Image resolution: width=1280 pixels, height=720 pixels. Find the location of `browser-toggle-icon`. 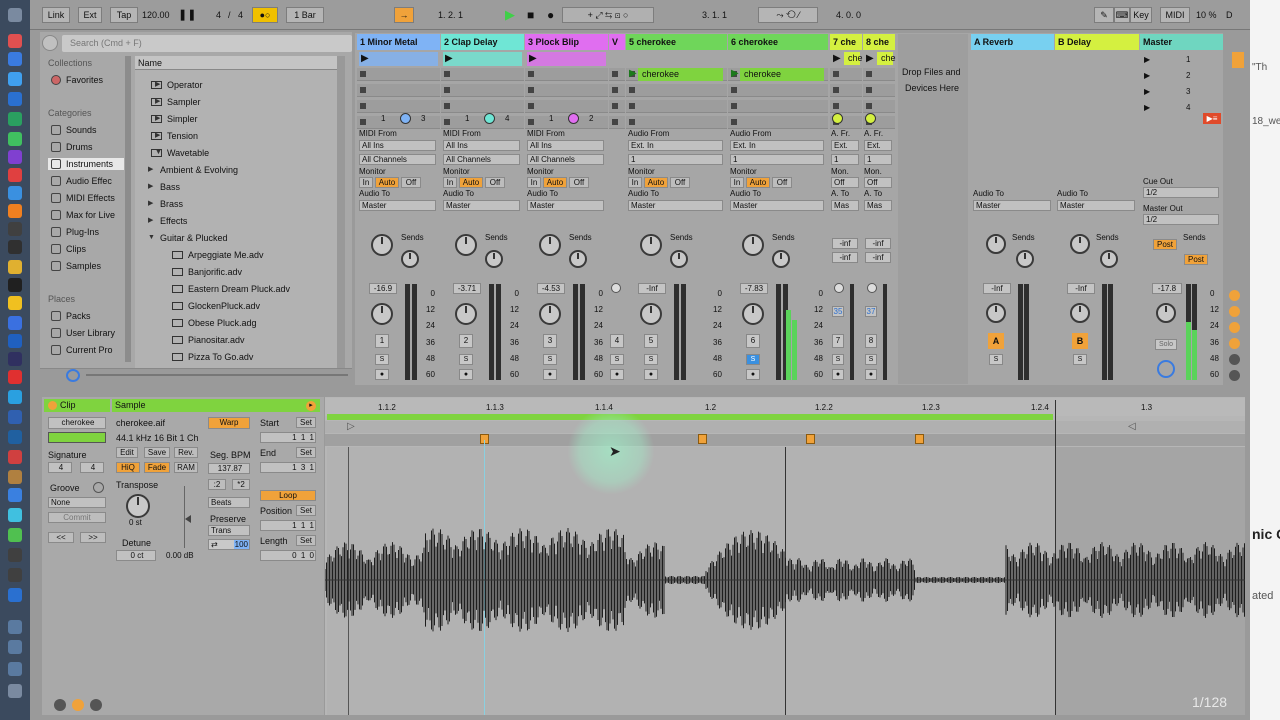

browser-toggle-icon is located at coordinates (50, 43).